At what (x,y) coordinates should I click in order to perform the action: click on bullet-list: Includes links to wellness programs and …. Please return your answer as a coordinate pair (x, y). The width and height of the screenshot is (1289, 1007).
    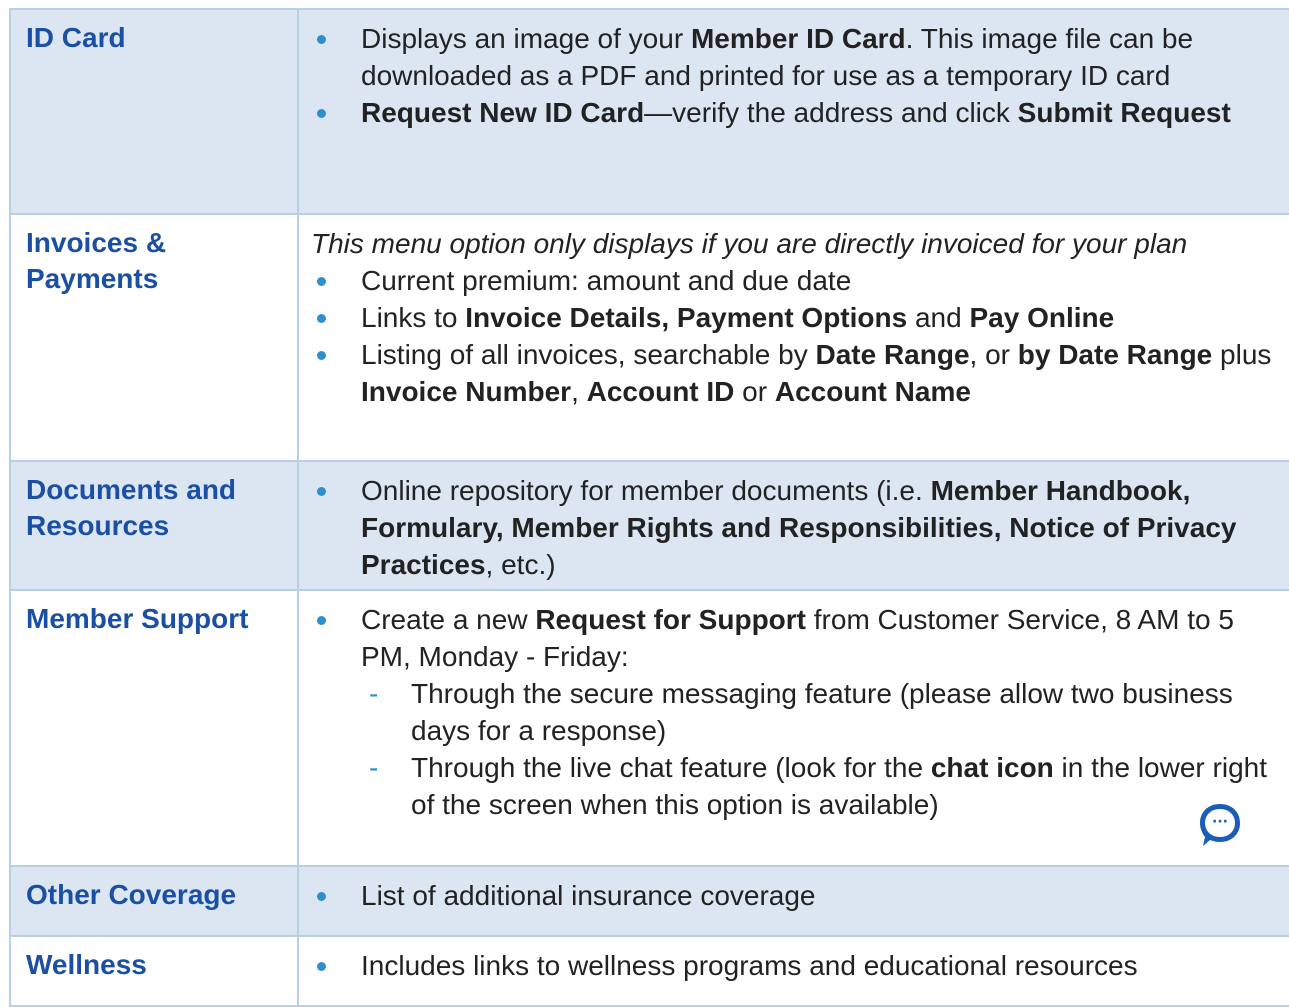
    Looking at the image, I should click on (793, 965).